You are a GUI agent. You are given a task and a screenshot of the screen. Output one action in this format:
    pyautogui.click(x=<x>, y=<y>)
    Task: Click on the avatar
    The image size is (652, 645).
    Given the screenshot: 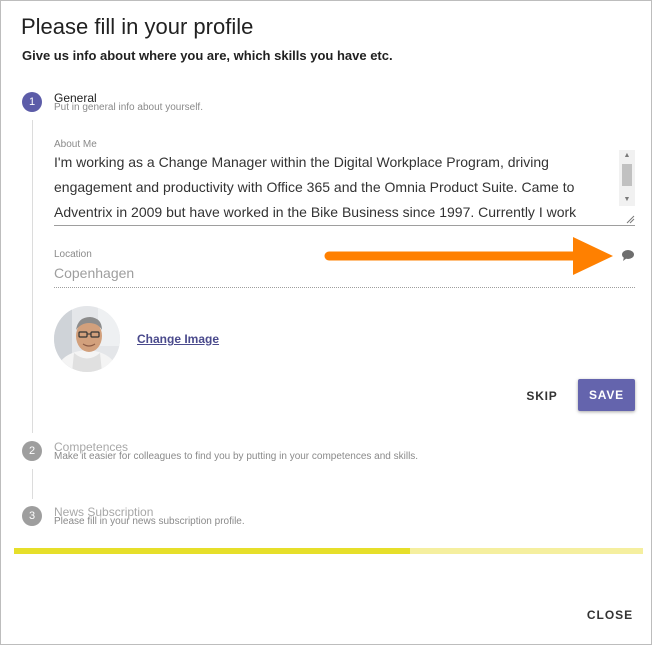 What is the action you would take?
    pyautogui.click(x=87, y=339)
    